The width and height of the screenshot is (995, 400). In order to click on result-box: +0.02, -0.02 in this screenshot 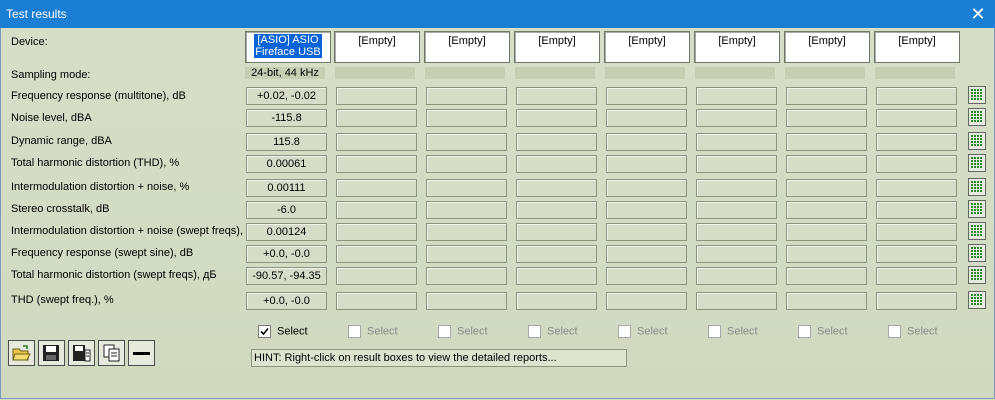, I will do `click(286, 96)`.